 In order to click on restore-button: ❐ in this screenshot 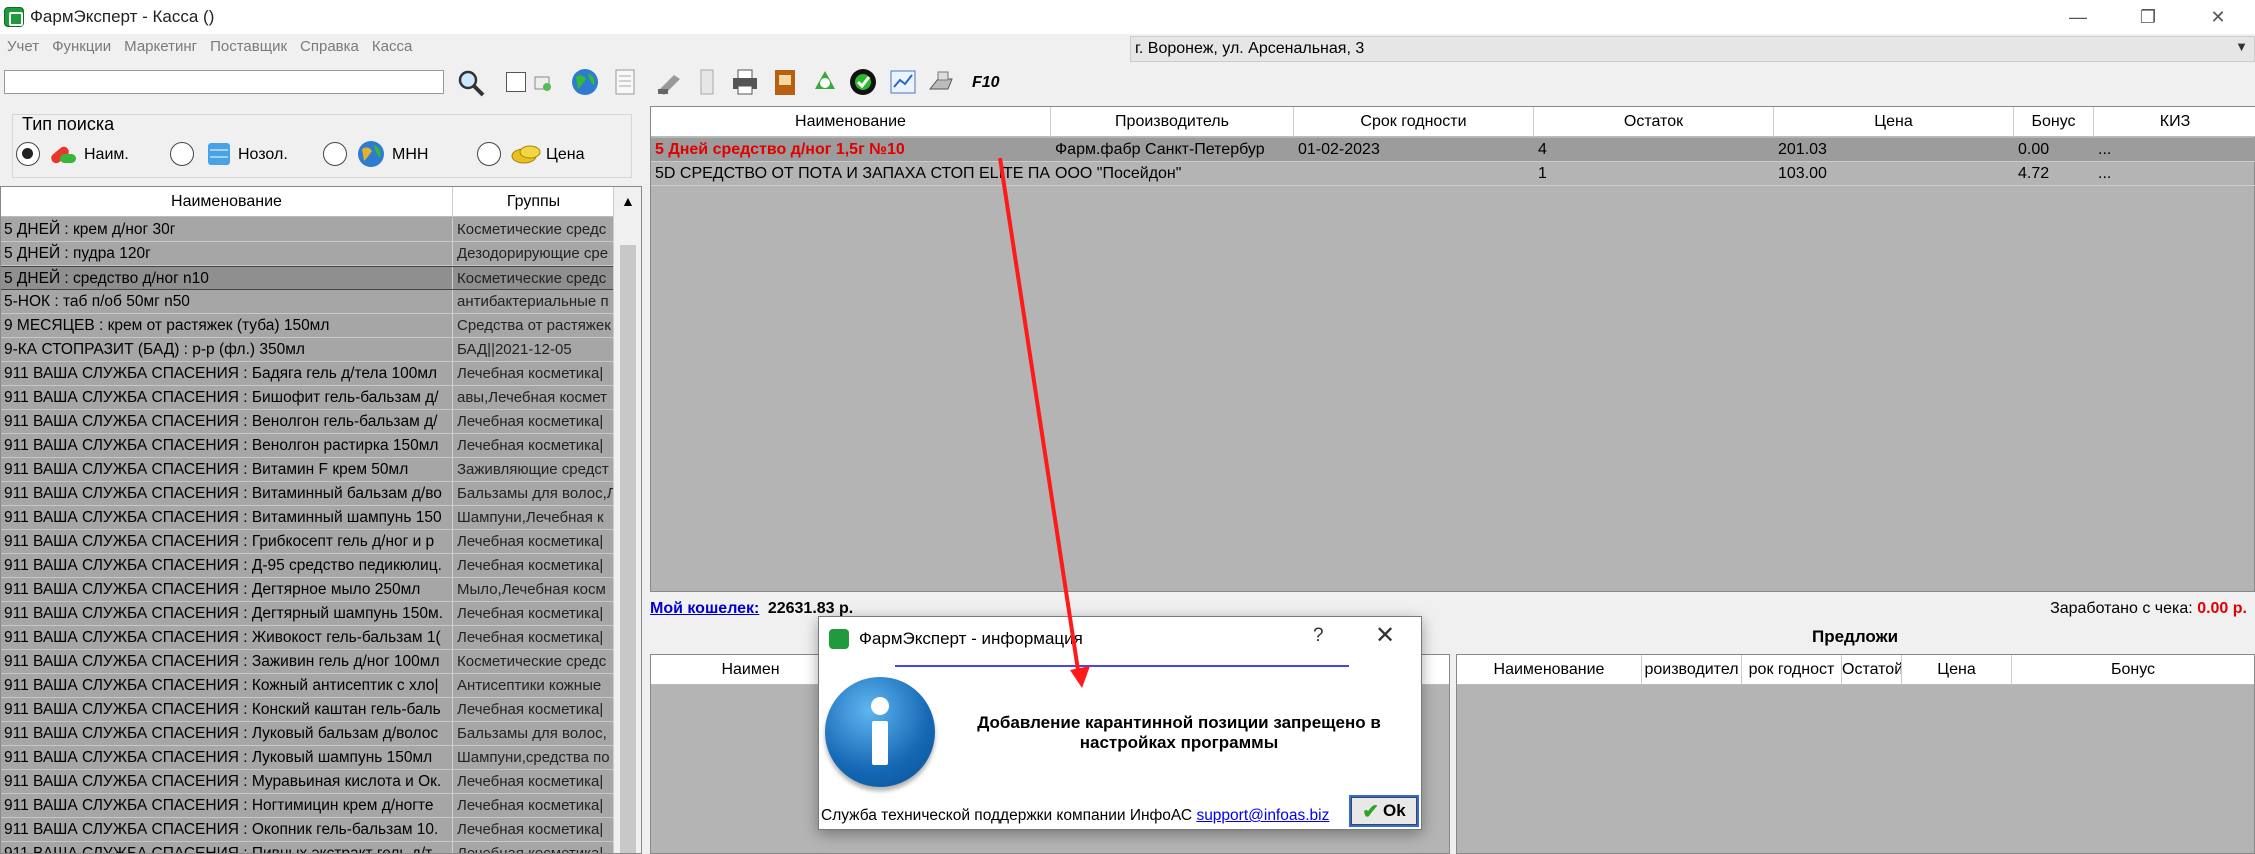, I will do `click(2148, 17)`.